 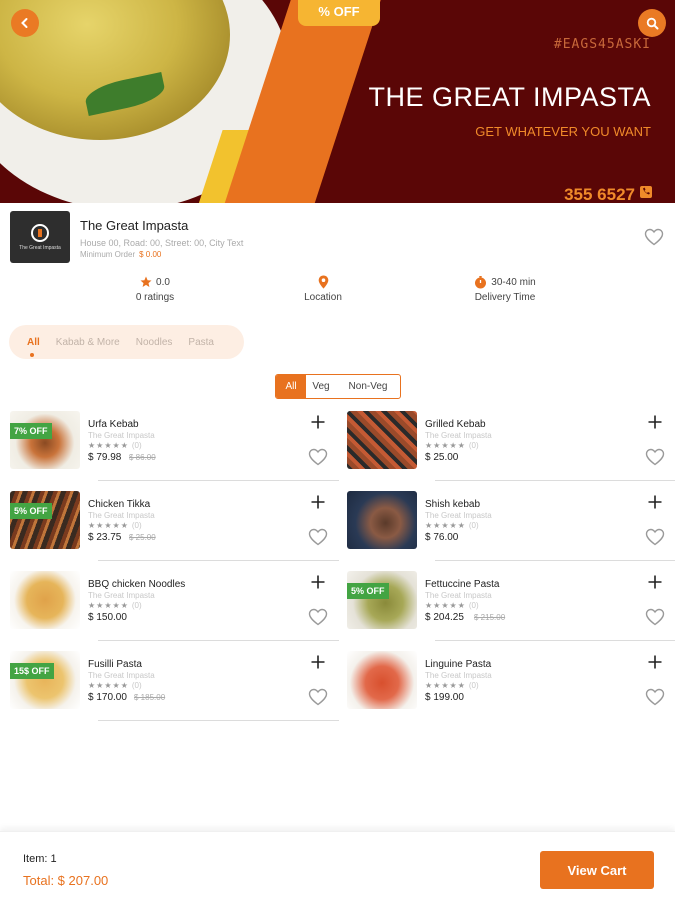 I want to click on favorite-restaurant-button, so click(x=654, y=239).